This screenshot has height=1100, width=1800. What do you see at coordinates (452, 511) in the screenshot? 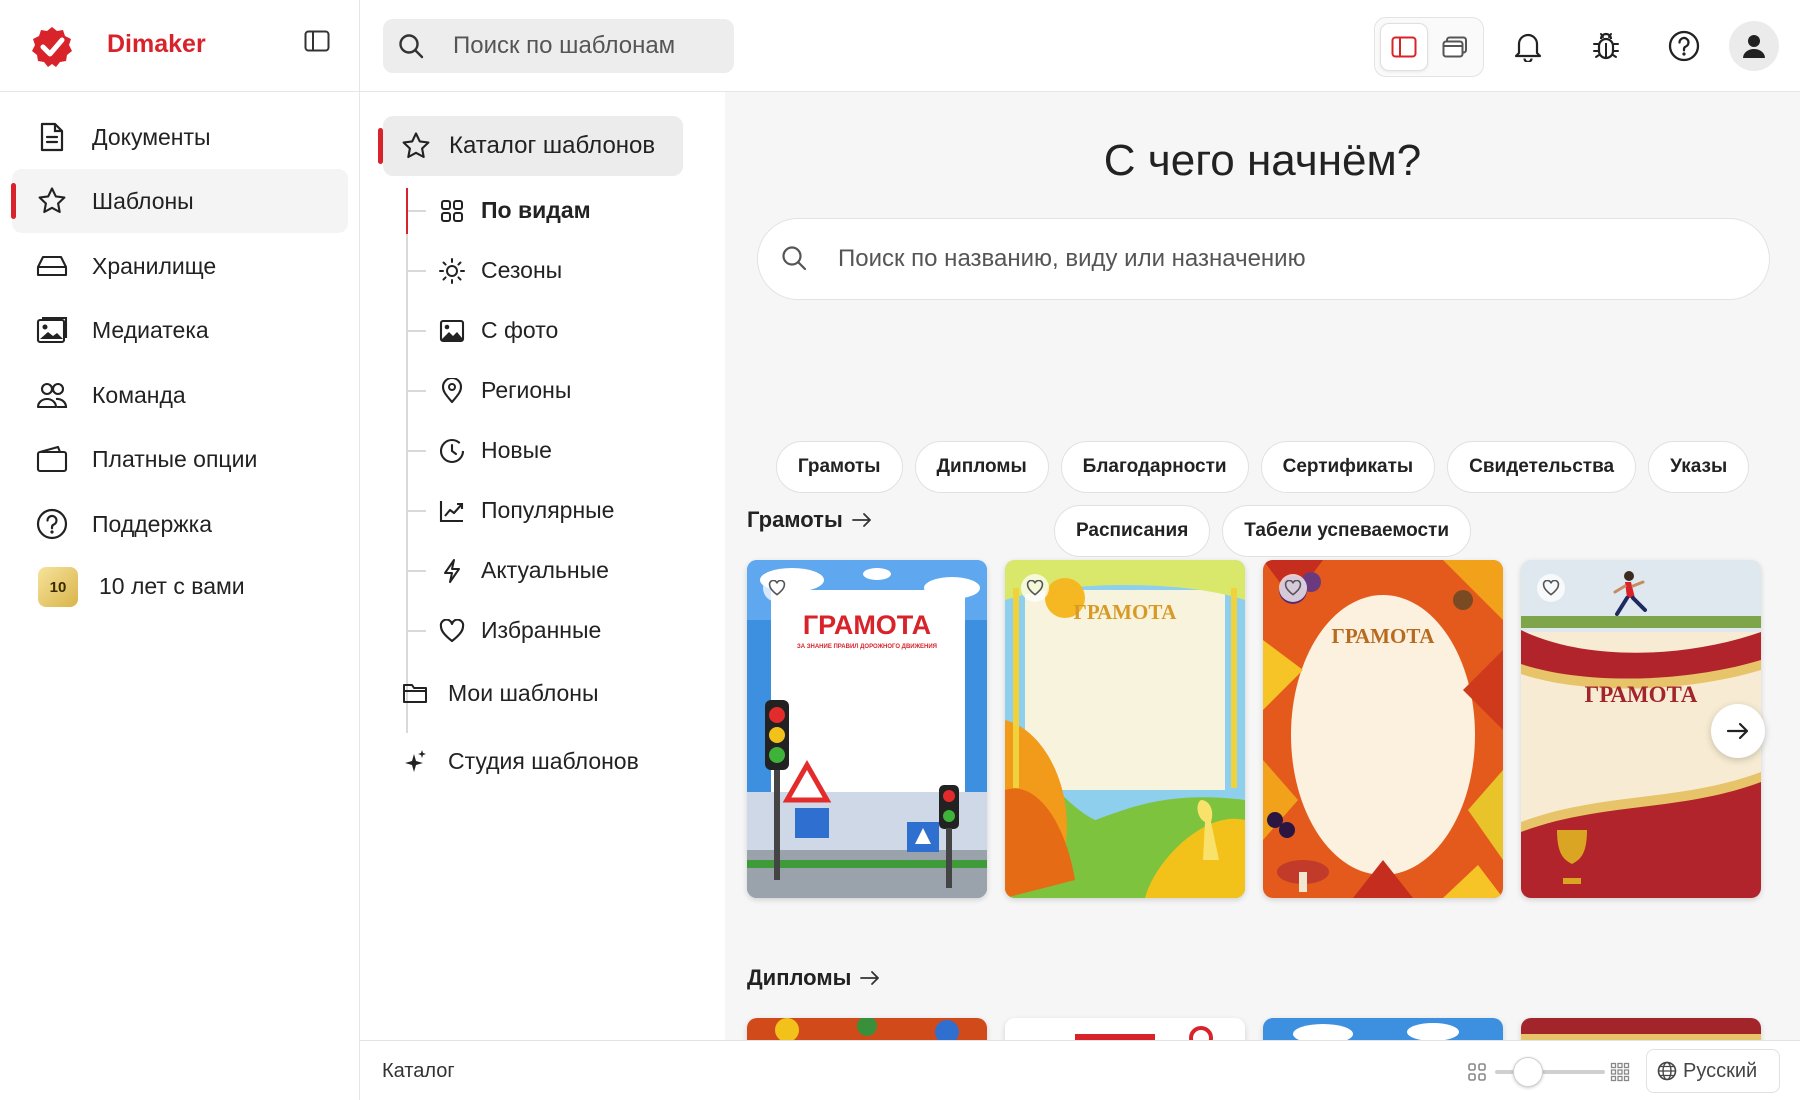
I see `trending-chart-icon` at bounding box center [452, 511].